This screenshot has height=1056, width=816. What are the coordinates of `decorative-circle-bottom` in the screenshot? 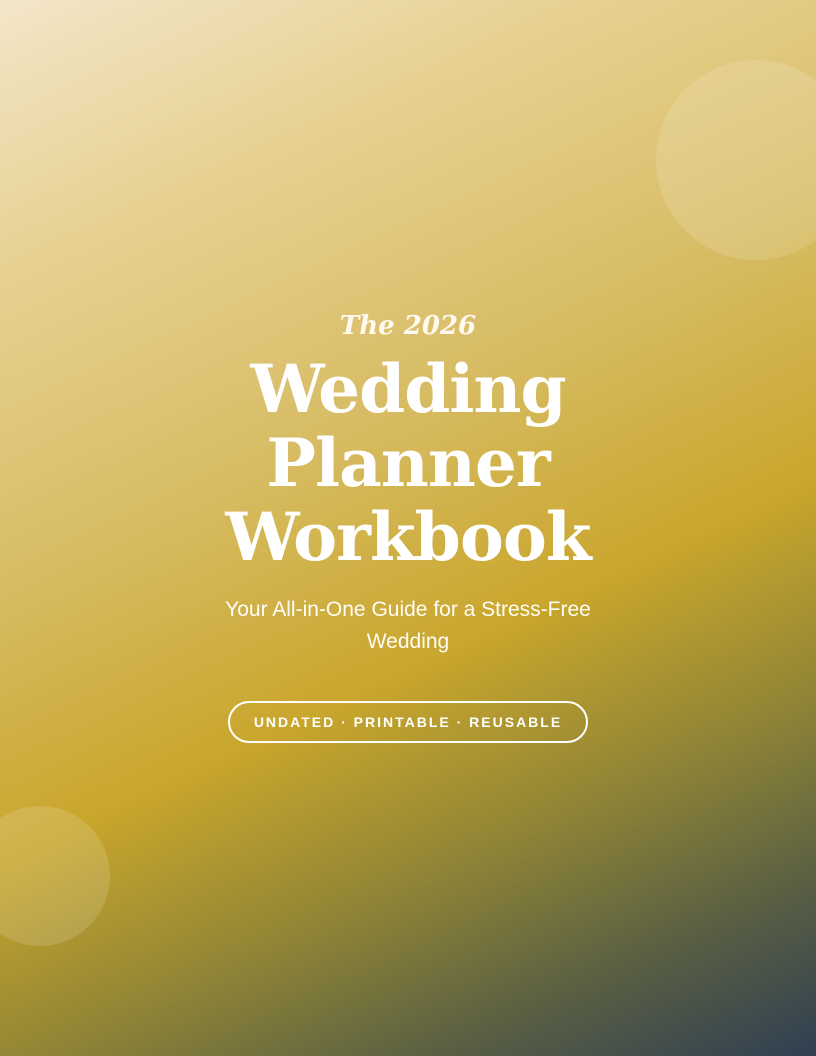 It's located at (55, 876).